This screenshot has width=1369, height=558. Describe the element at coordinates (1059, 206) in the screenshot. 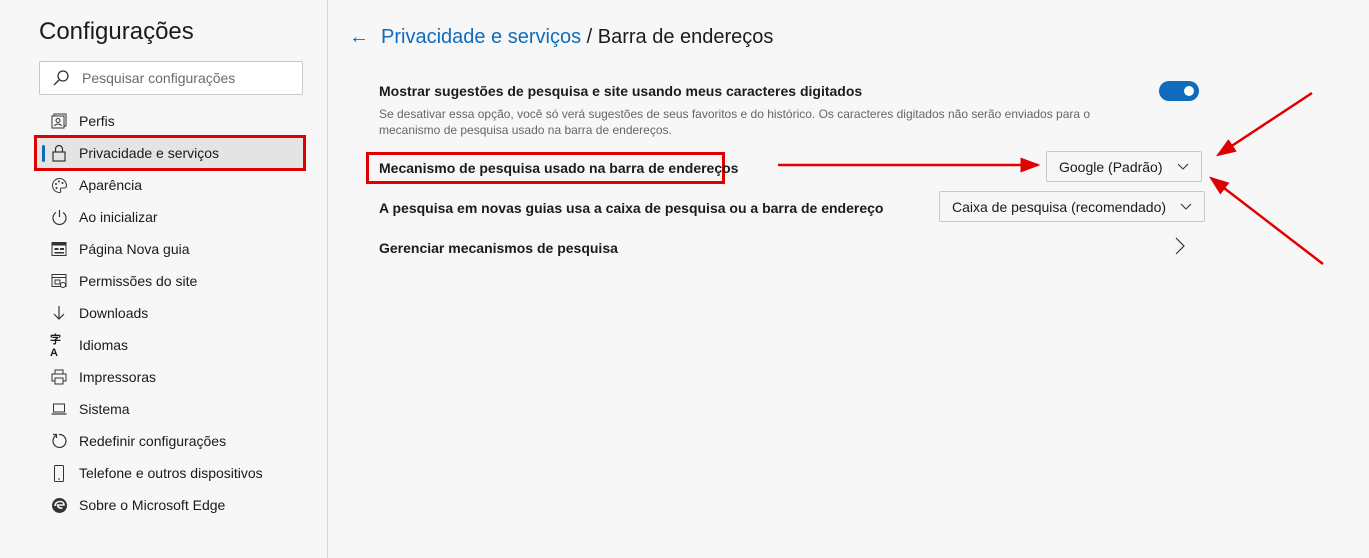

I see `new-tab-search-value: Caixa de pesquisa (recomendado)` at that location.